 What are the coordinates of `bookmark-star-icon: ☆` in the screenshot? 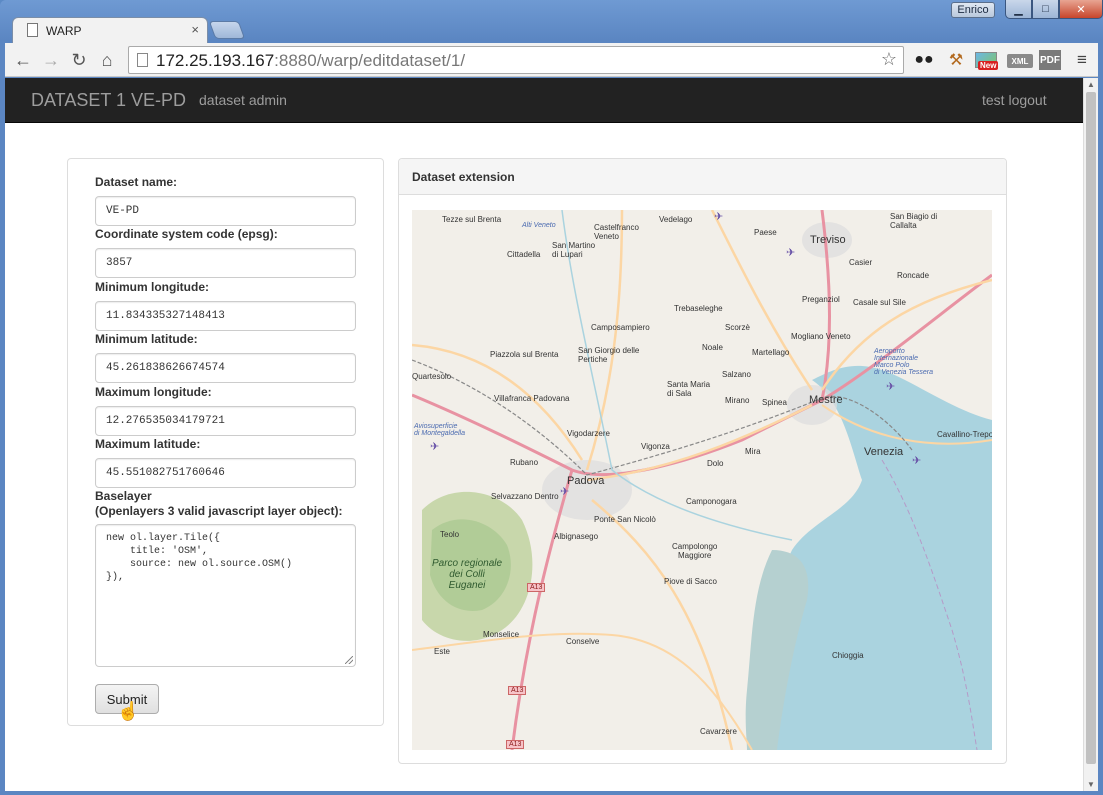 It's located at (889, 59).